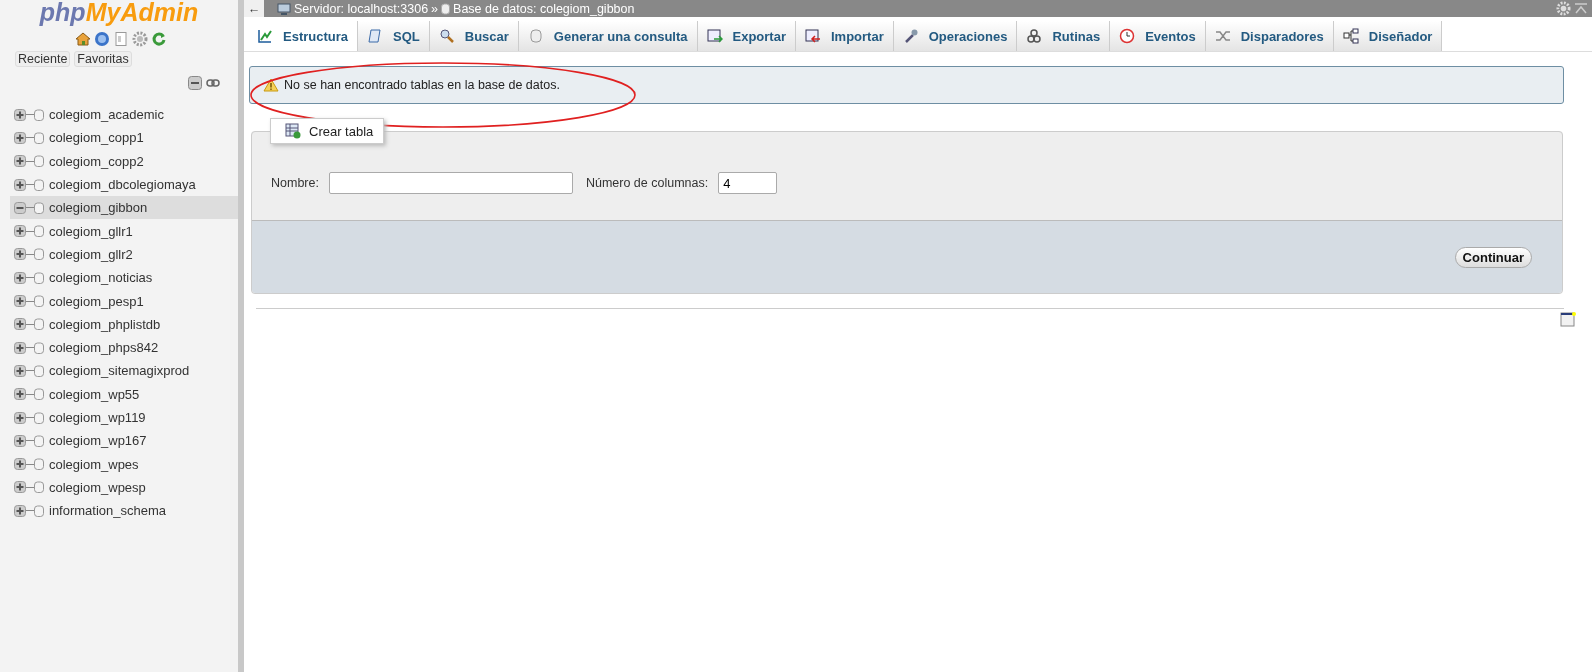 The width and height of the screenshot is (1592, 672). I want to click on menu-tab: Importar, so click(844, 36).